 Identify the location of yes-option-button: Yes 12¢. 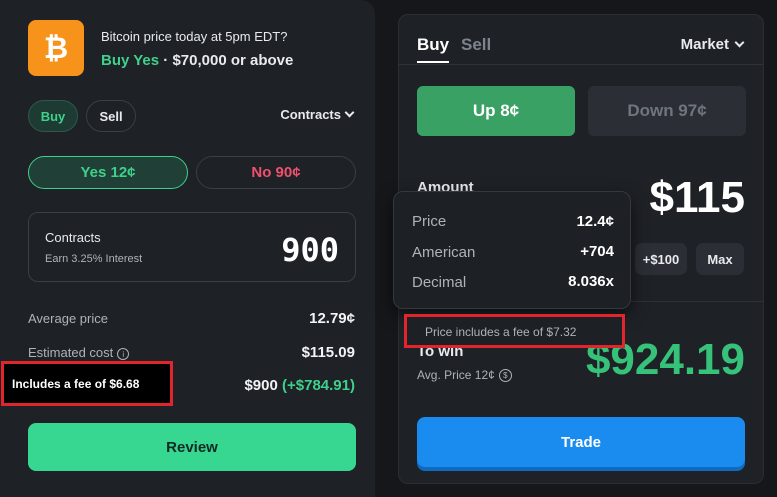
(108, 172).